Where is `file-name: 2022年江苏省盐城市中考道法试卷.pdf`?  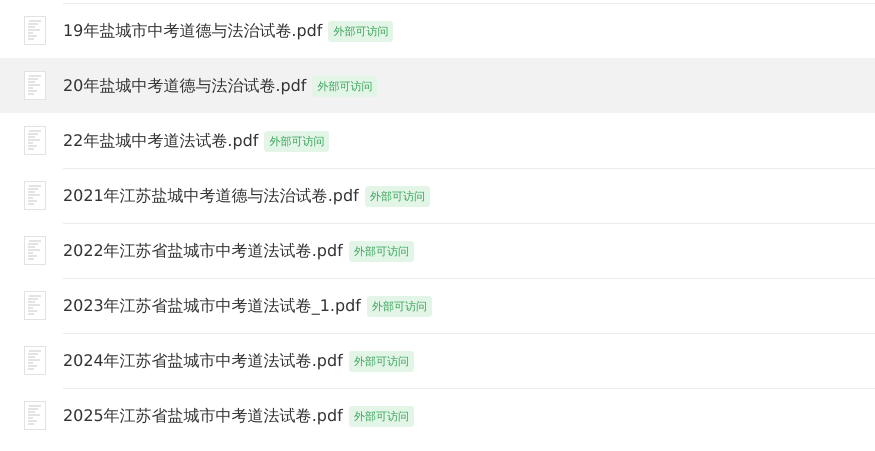
file-name: 2022年江苏省盐城市中考道法试卷.pdf is located at coordinates (203, 251).